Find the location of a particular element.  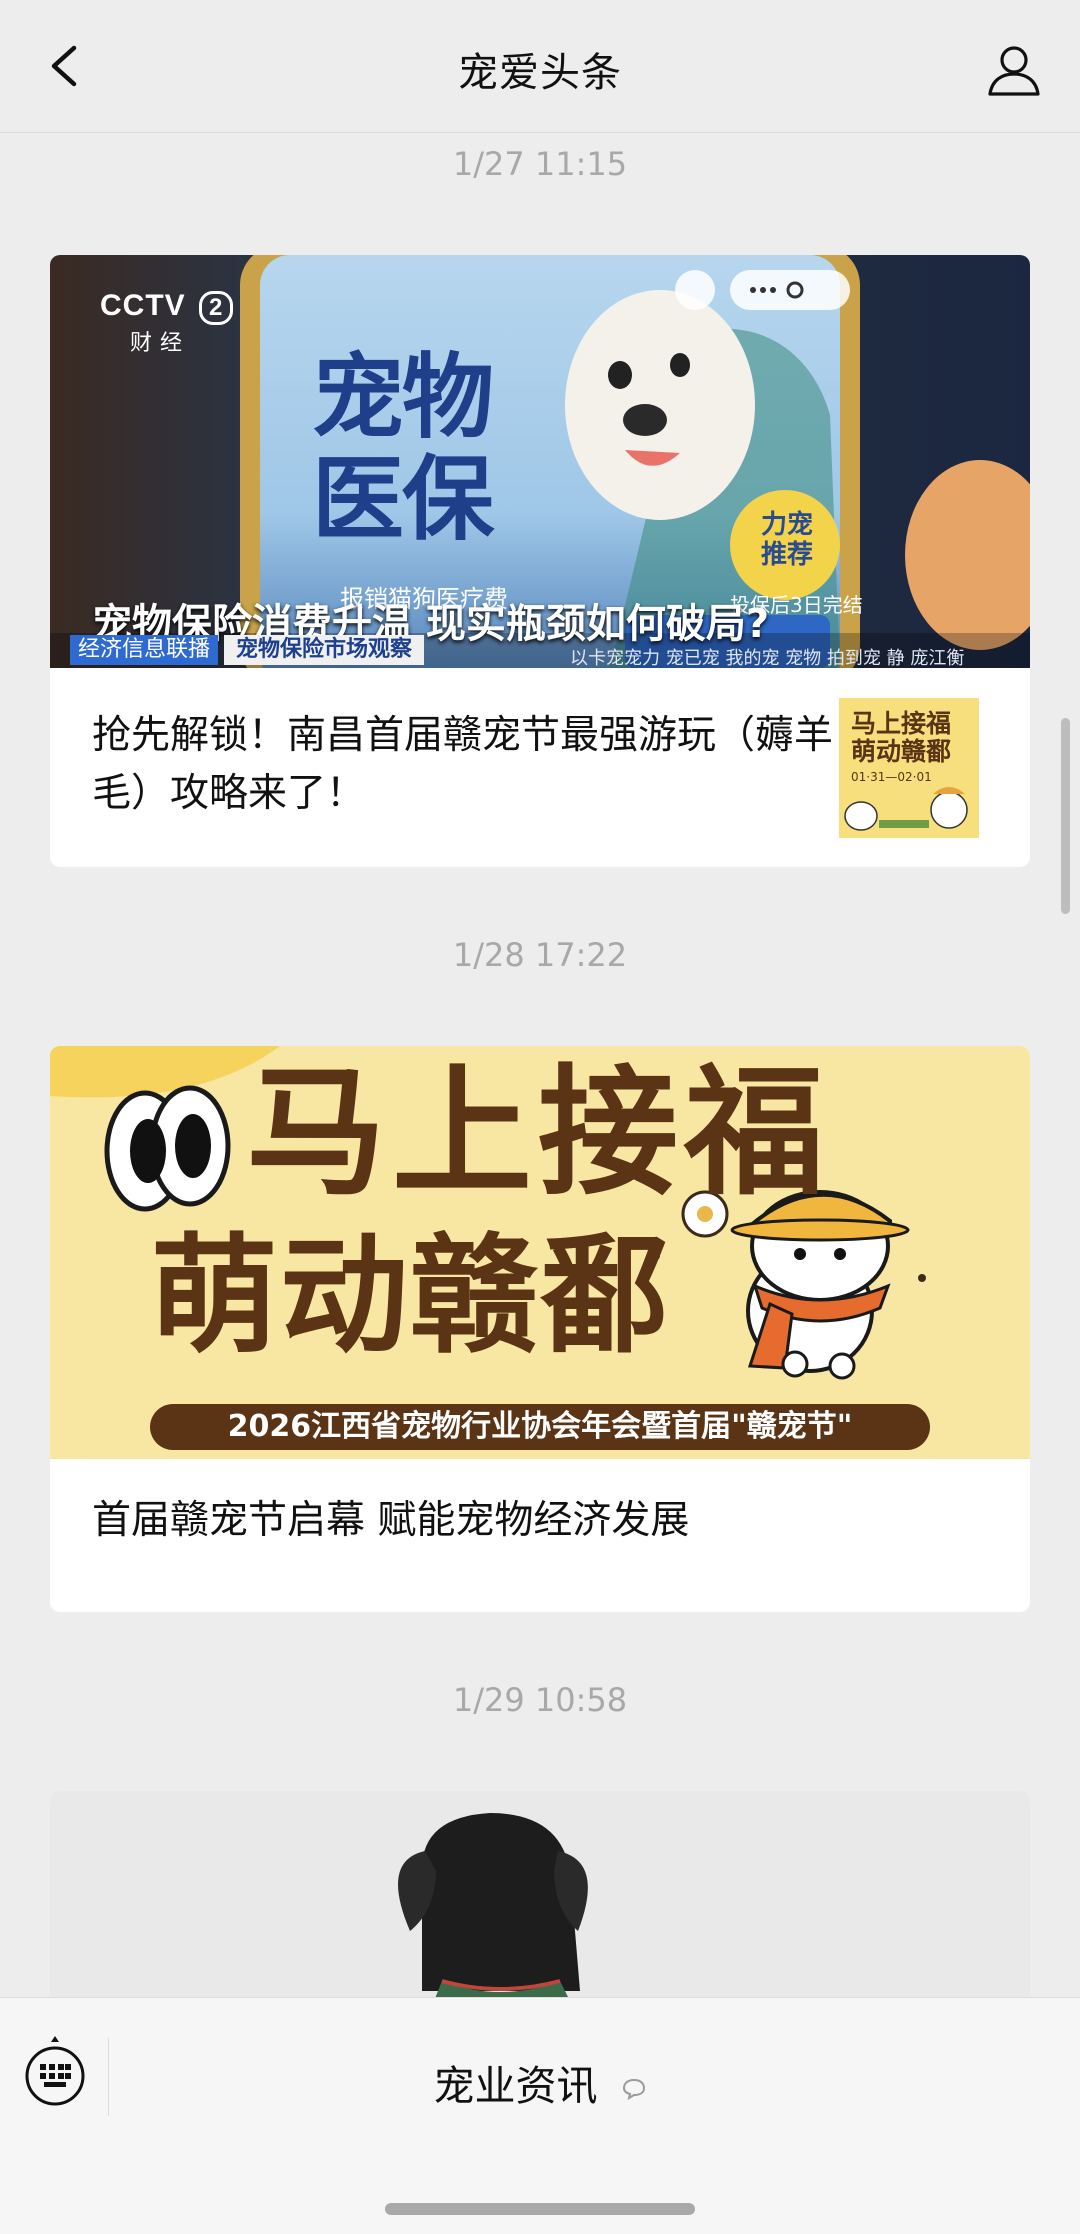

ticker-bar: 经济信息联播 宠物保险市场观察 is located at coordinates (247, 650).